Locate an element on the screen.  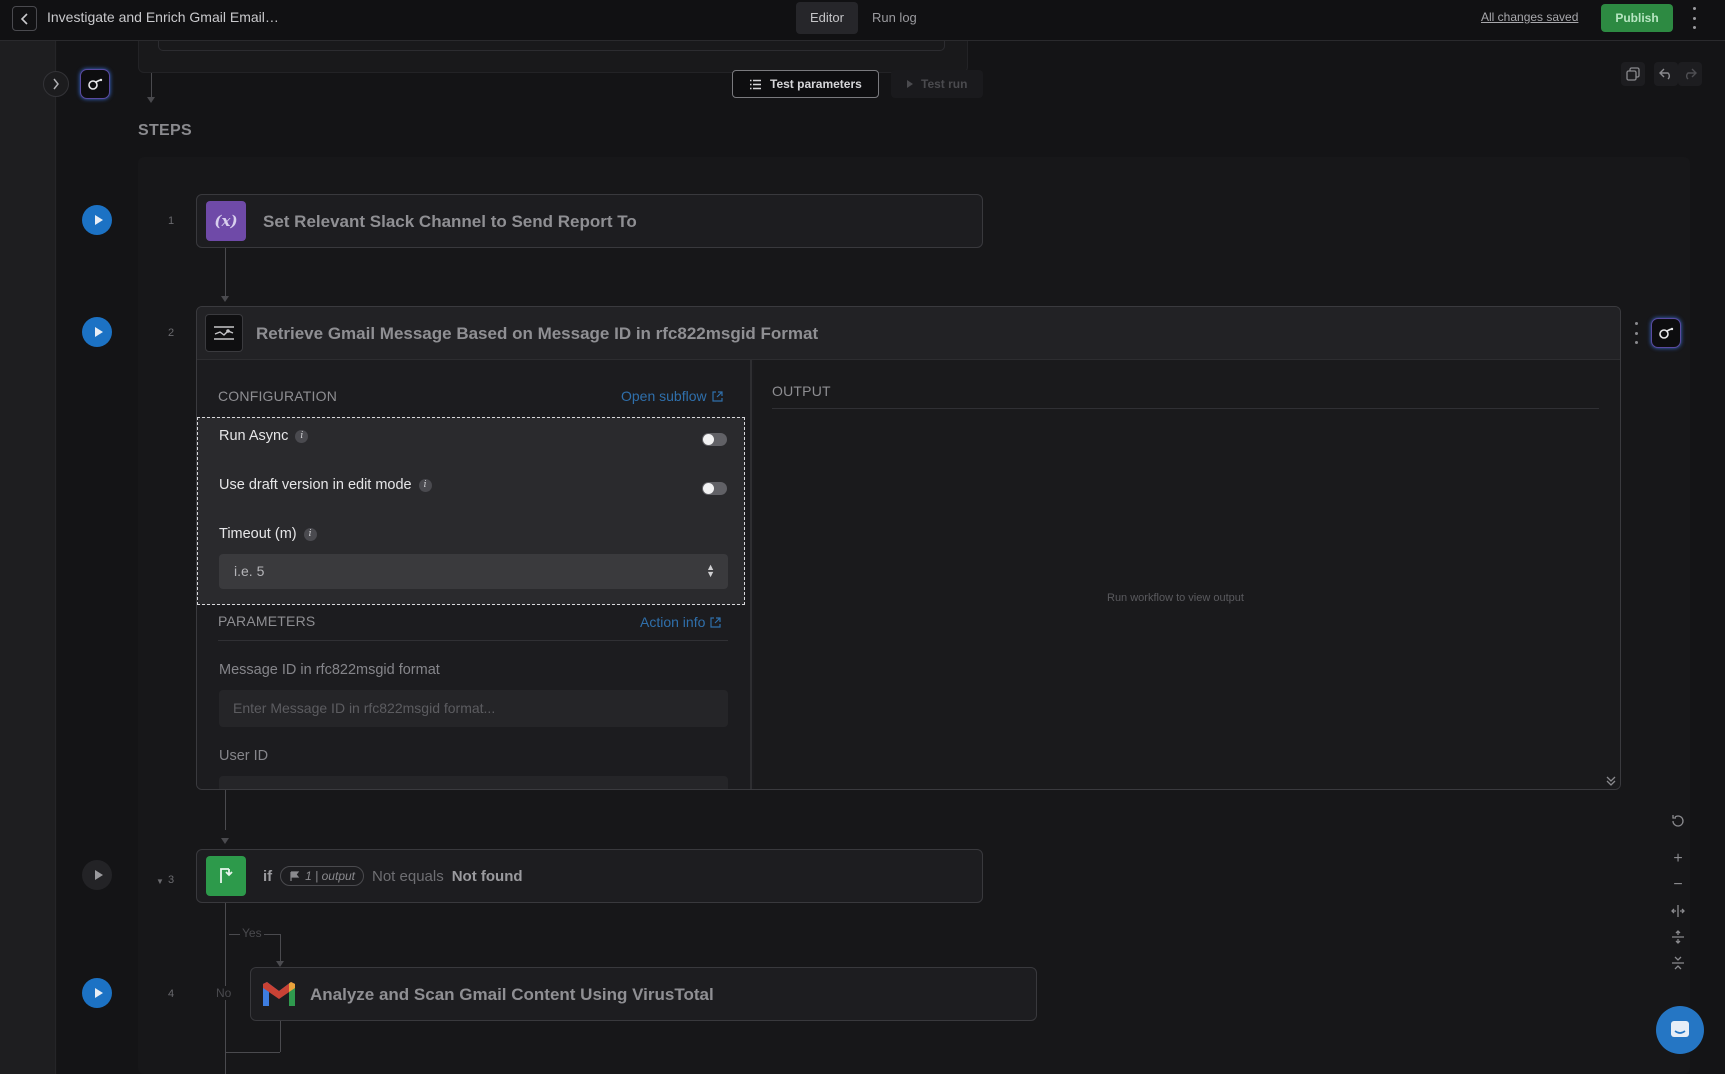
test-run-button: Test run is located at coordinates (937, 84).